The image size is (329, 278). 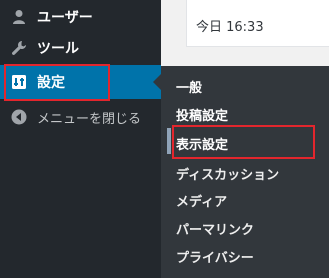 What do you see at coordinates (19, 117) in the screenshot?
I see `collapse-arrow-icon` at bounding box center [19, 117].